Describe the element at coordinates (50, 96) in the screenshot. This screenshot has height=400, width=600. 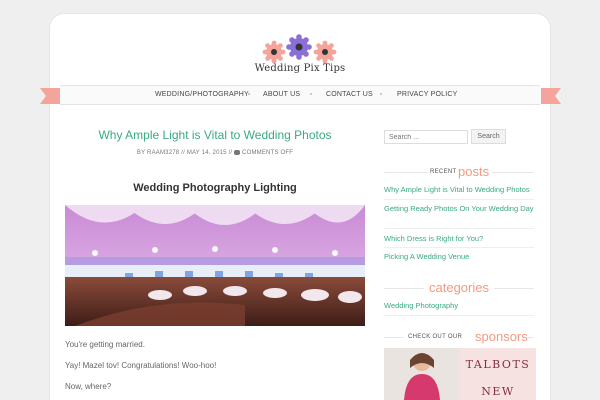
I see `ribbon-left-decoration` at that location.